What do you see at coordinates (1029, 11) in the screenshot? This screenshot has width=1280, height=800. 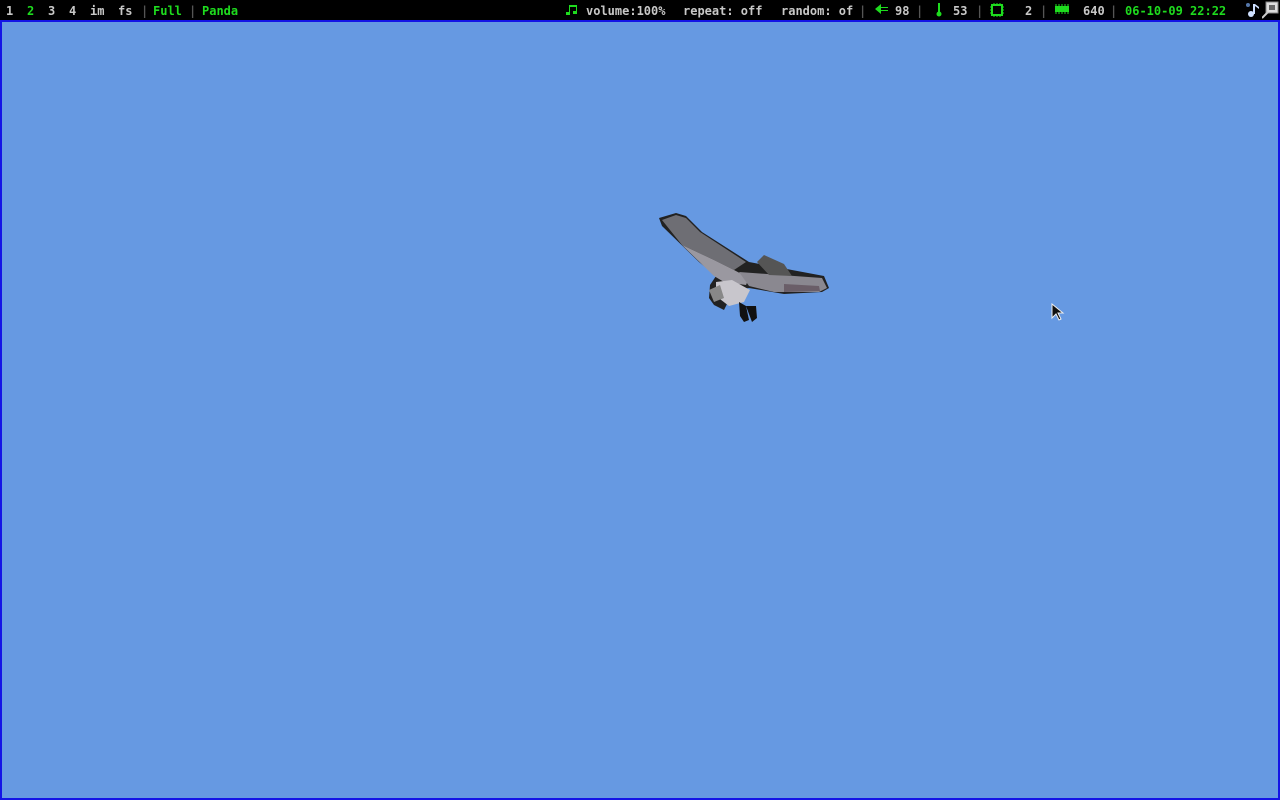 I see `cpu-value: 2` at bounding box center [1029, 11].